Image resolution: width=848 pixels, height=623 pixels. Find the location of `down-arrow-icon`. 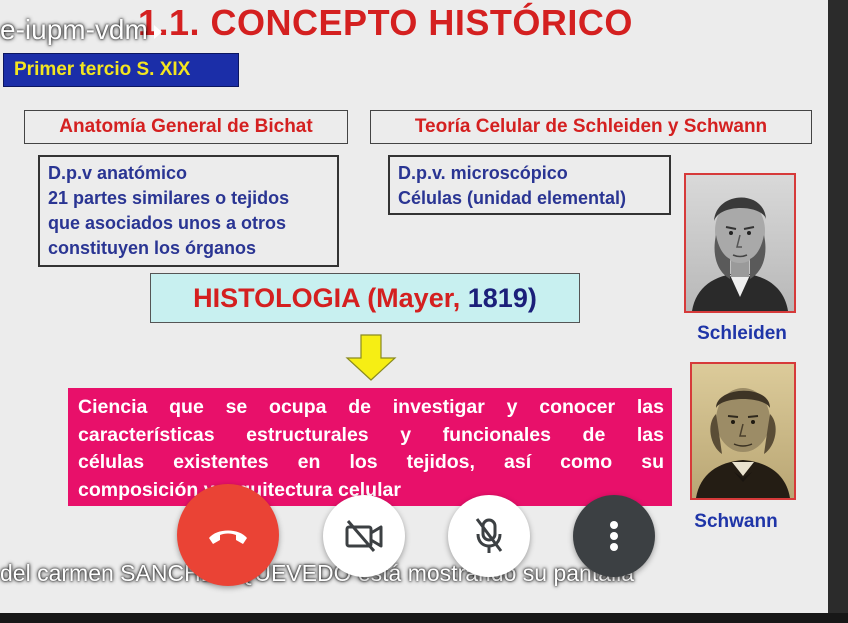

down-arrow-icon is located at coordinates (371, 357).